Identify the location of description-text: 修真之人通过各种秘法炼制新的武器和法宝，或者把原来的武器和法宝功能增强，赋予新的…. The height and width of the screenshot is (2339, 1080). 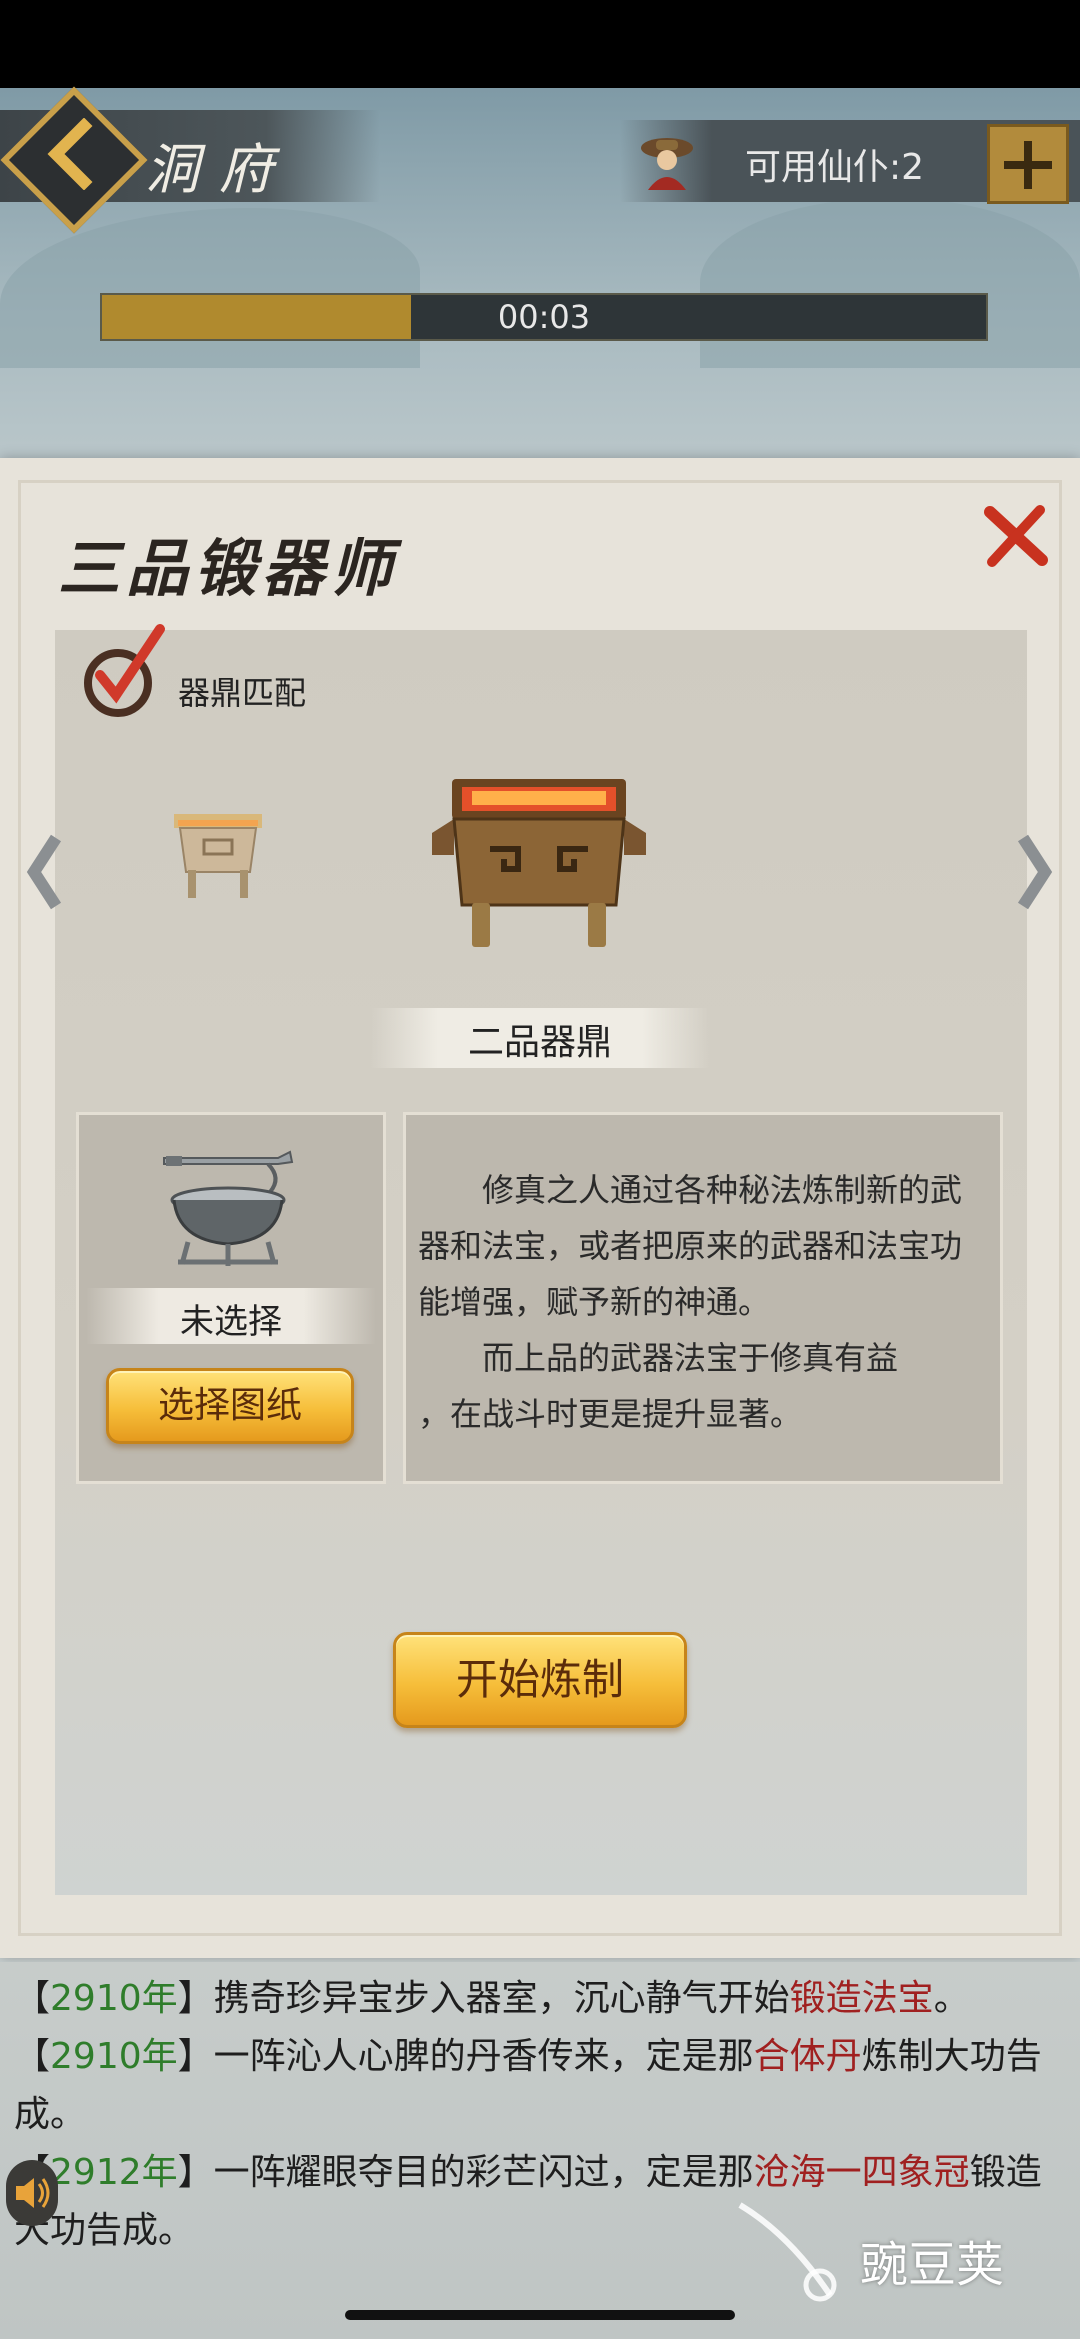
(704, 1302).